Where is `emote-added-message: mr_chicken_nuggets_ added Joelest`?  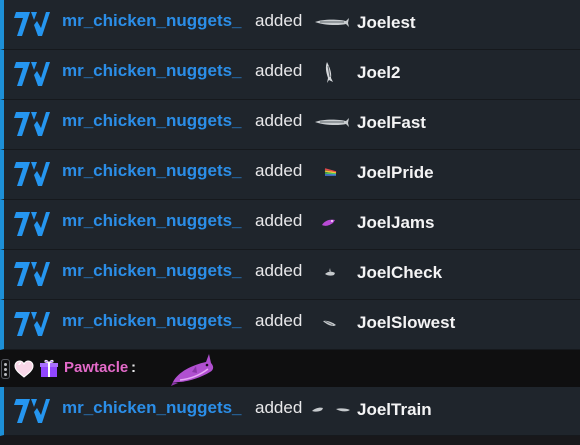
emote-added-message: mr_chicken_nuggets_ added Joelest is located at coordinates (290, 25).